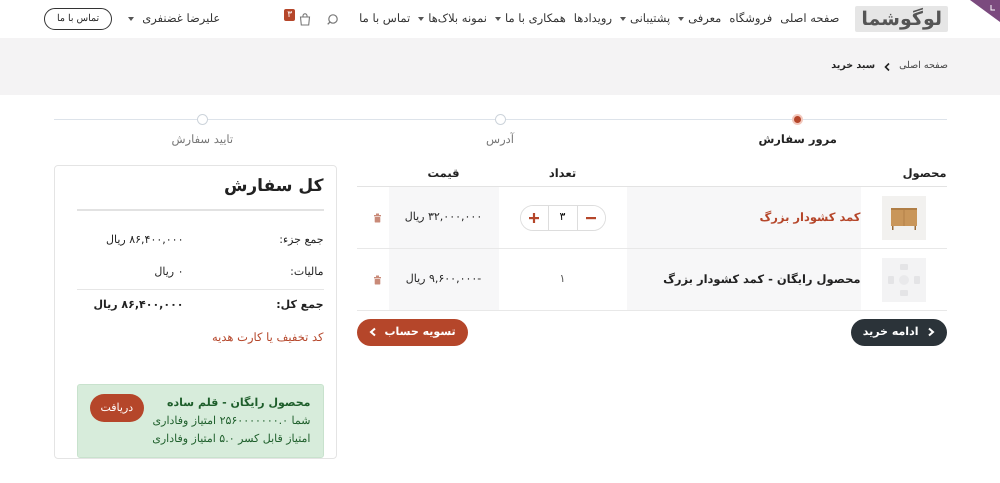 The image size is (1000, 483). What do you see at coordinates (412, 332) in the screenshot?
I see `checkout-button: تسویه حساب` at bounding box center [412, 332].